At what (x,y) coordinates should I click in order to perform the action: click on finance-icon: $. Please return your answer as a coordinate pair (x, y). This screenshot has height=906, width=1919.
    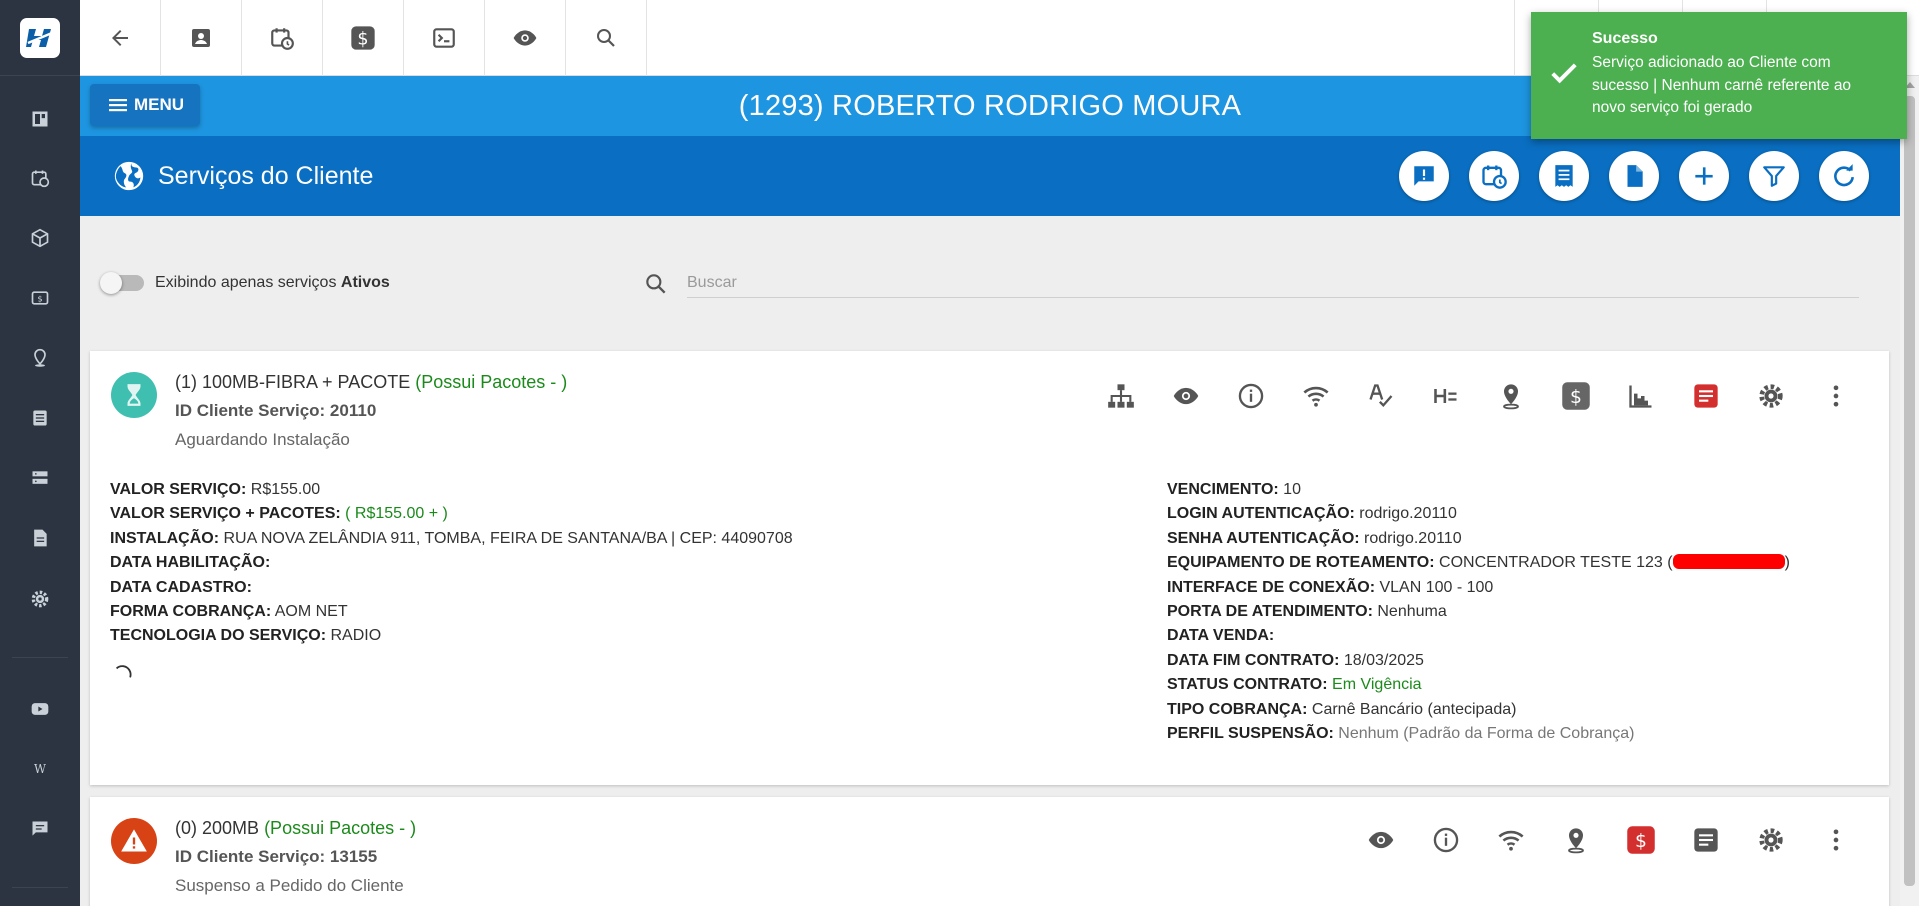
    Looking at the image, I should click on (40, 298).